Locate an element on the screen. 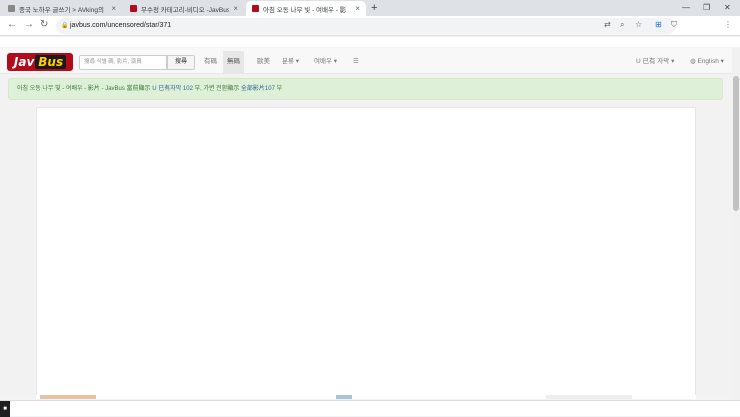 This screenshot has width=740, height=417. hamburger-menu-icon: ☰ is located at coordinates (356, 62).